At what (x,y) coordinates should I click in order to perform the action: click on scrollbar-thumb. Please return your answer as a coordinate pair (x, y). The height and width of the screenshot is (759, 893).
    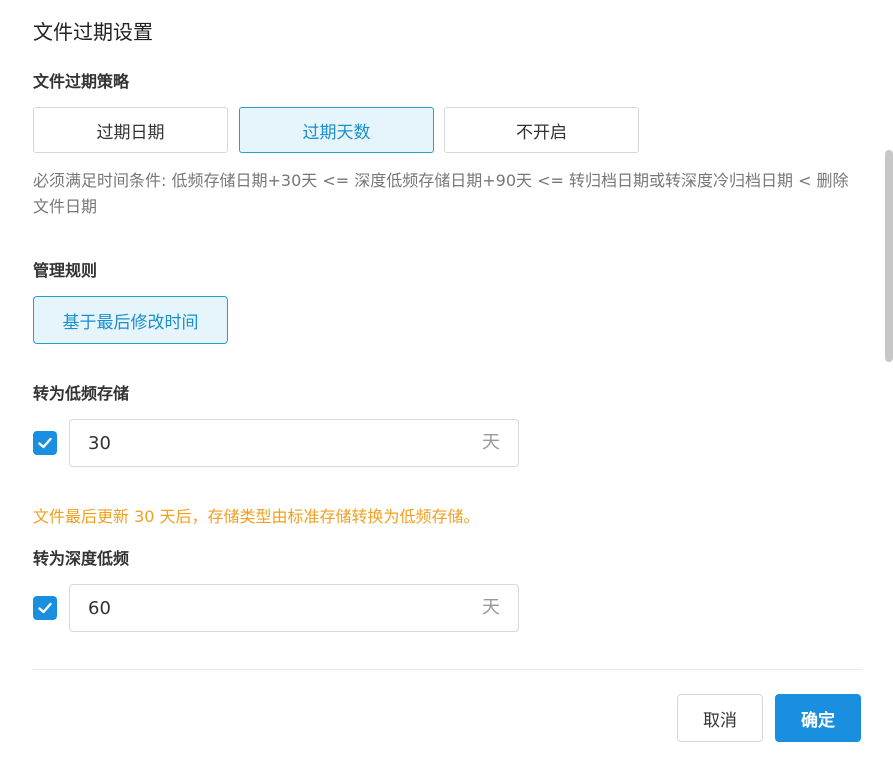
    Looking at the image, I should click on (889, 256).